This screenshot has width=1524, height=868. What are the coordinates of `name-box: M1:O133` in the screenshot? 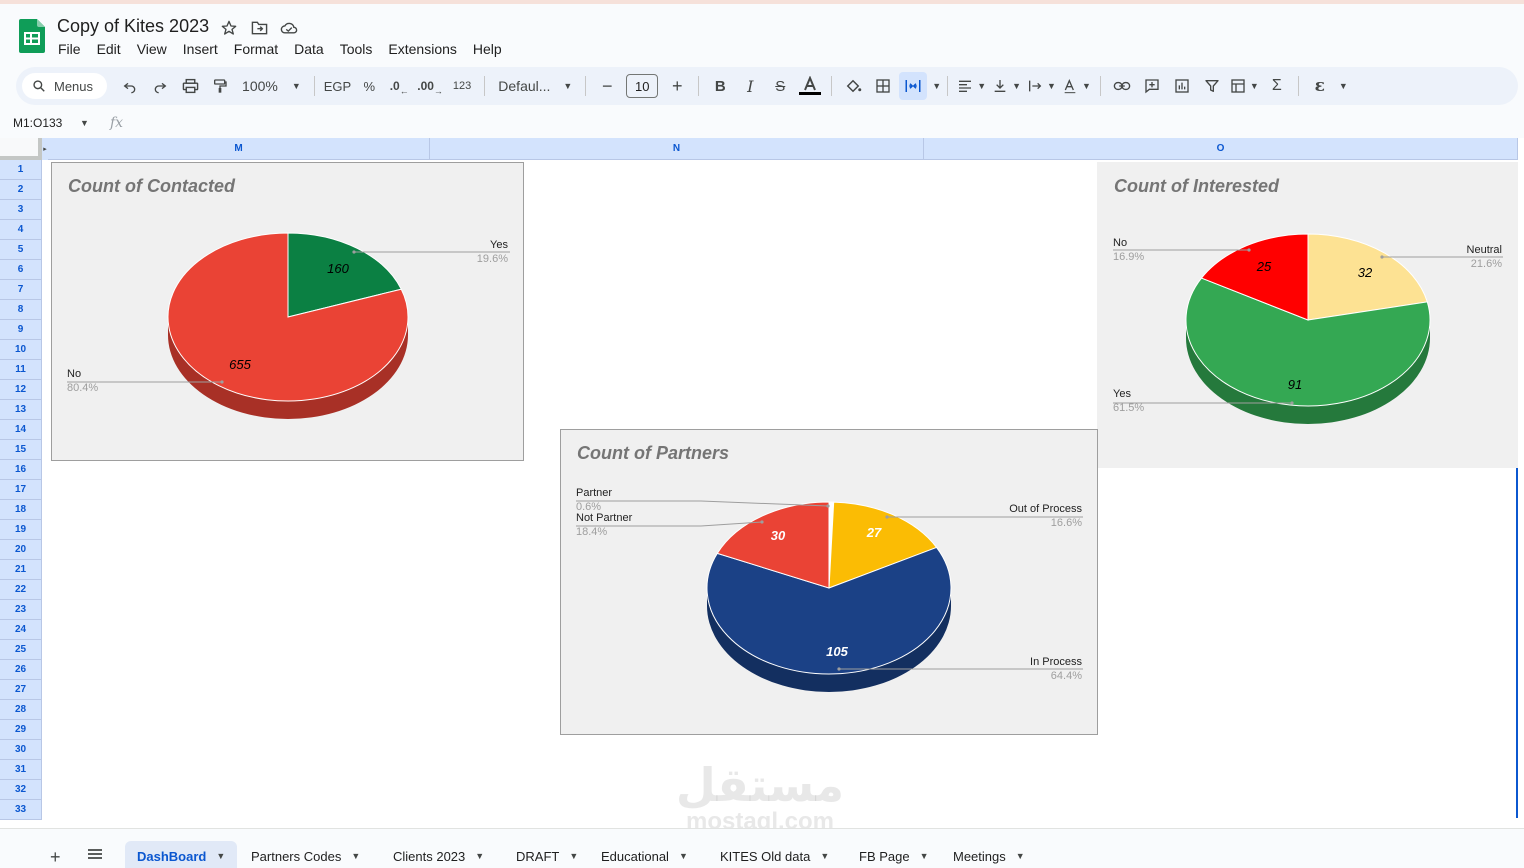 It's located at (37, 123).